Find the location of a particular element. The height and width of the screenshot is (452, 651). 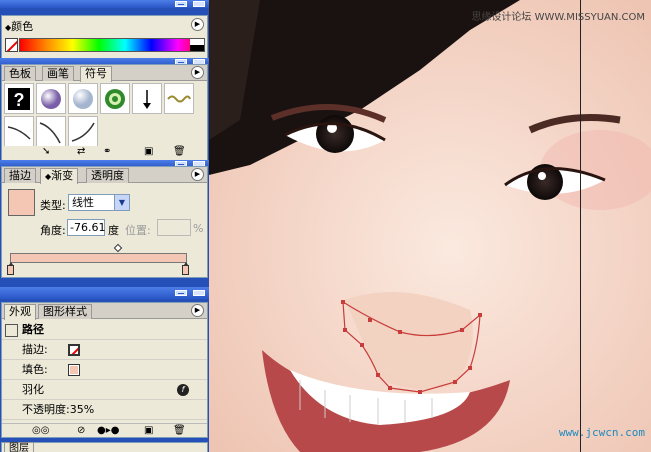

gradient-stop-left is located at coordinates (10, 268).